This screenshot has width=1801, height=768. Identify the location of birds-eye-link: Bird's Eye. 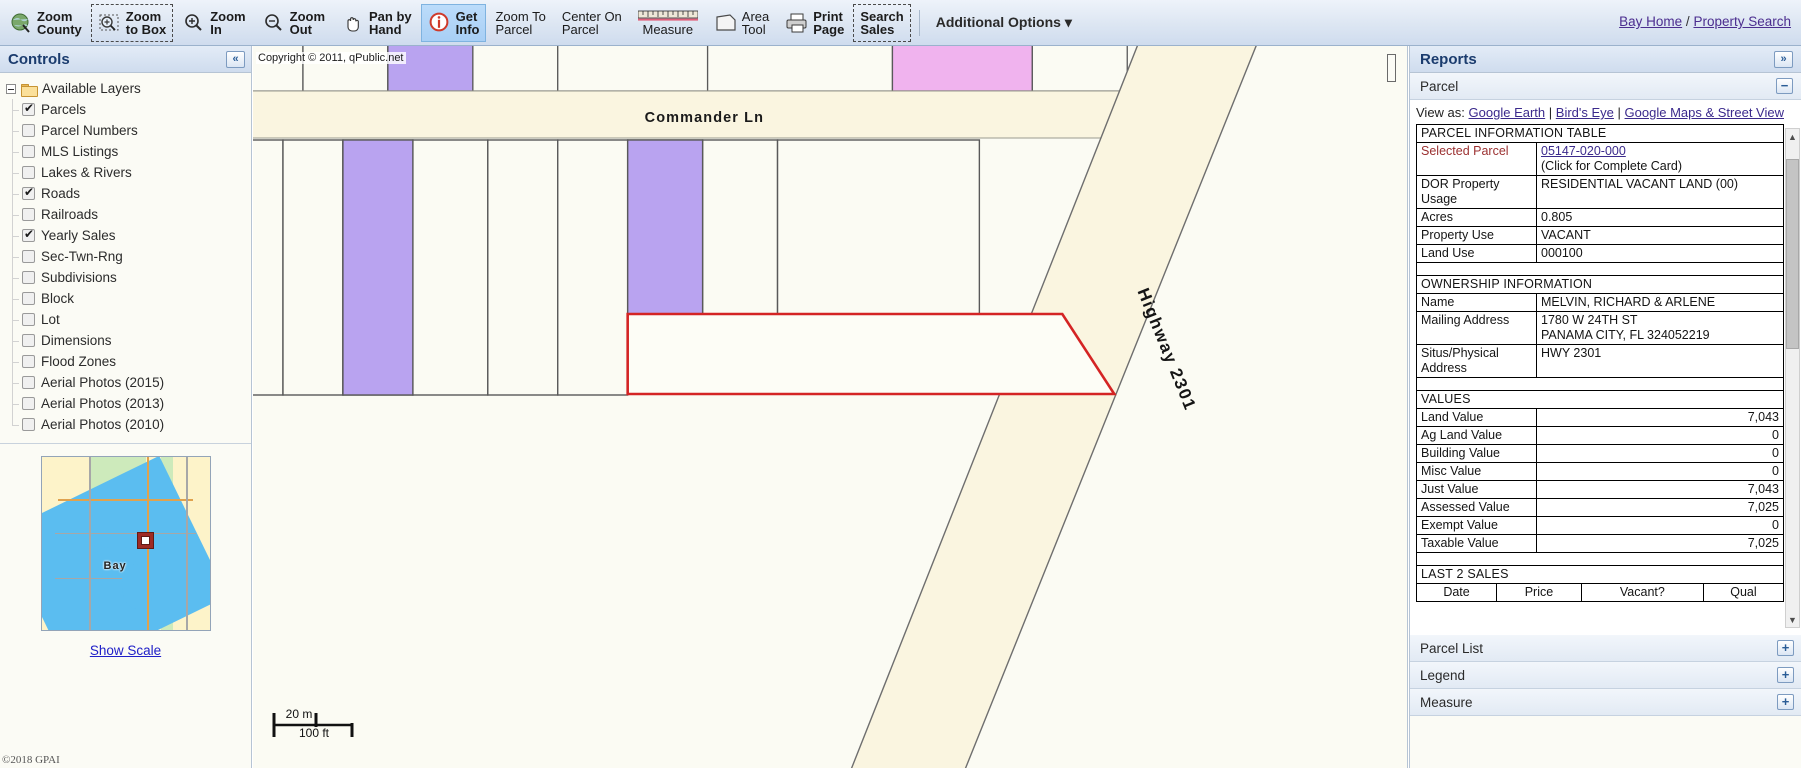
(1585, 112).